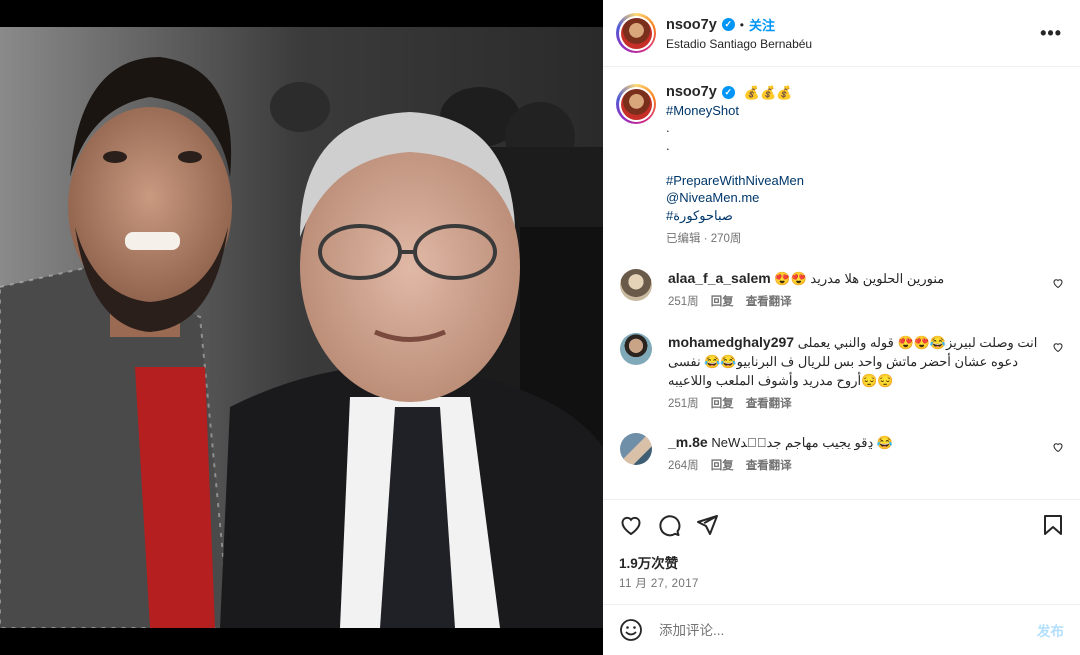  I want to click on comment-text: 😍😍 منورين الحلوين هلا مدريد, so click(859, 278).